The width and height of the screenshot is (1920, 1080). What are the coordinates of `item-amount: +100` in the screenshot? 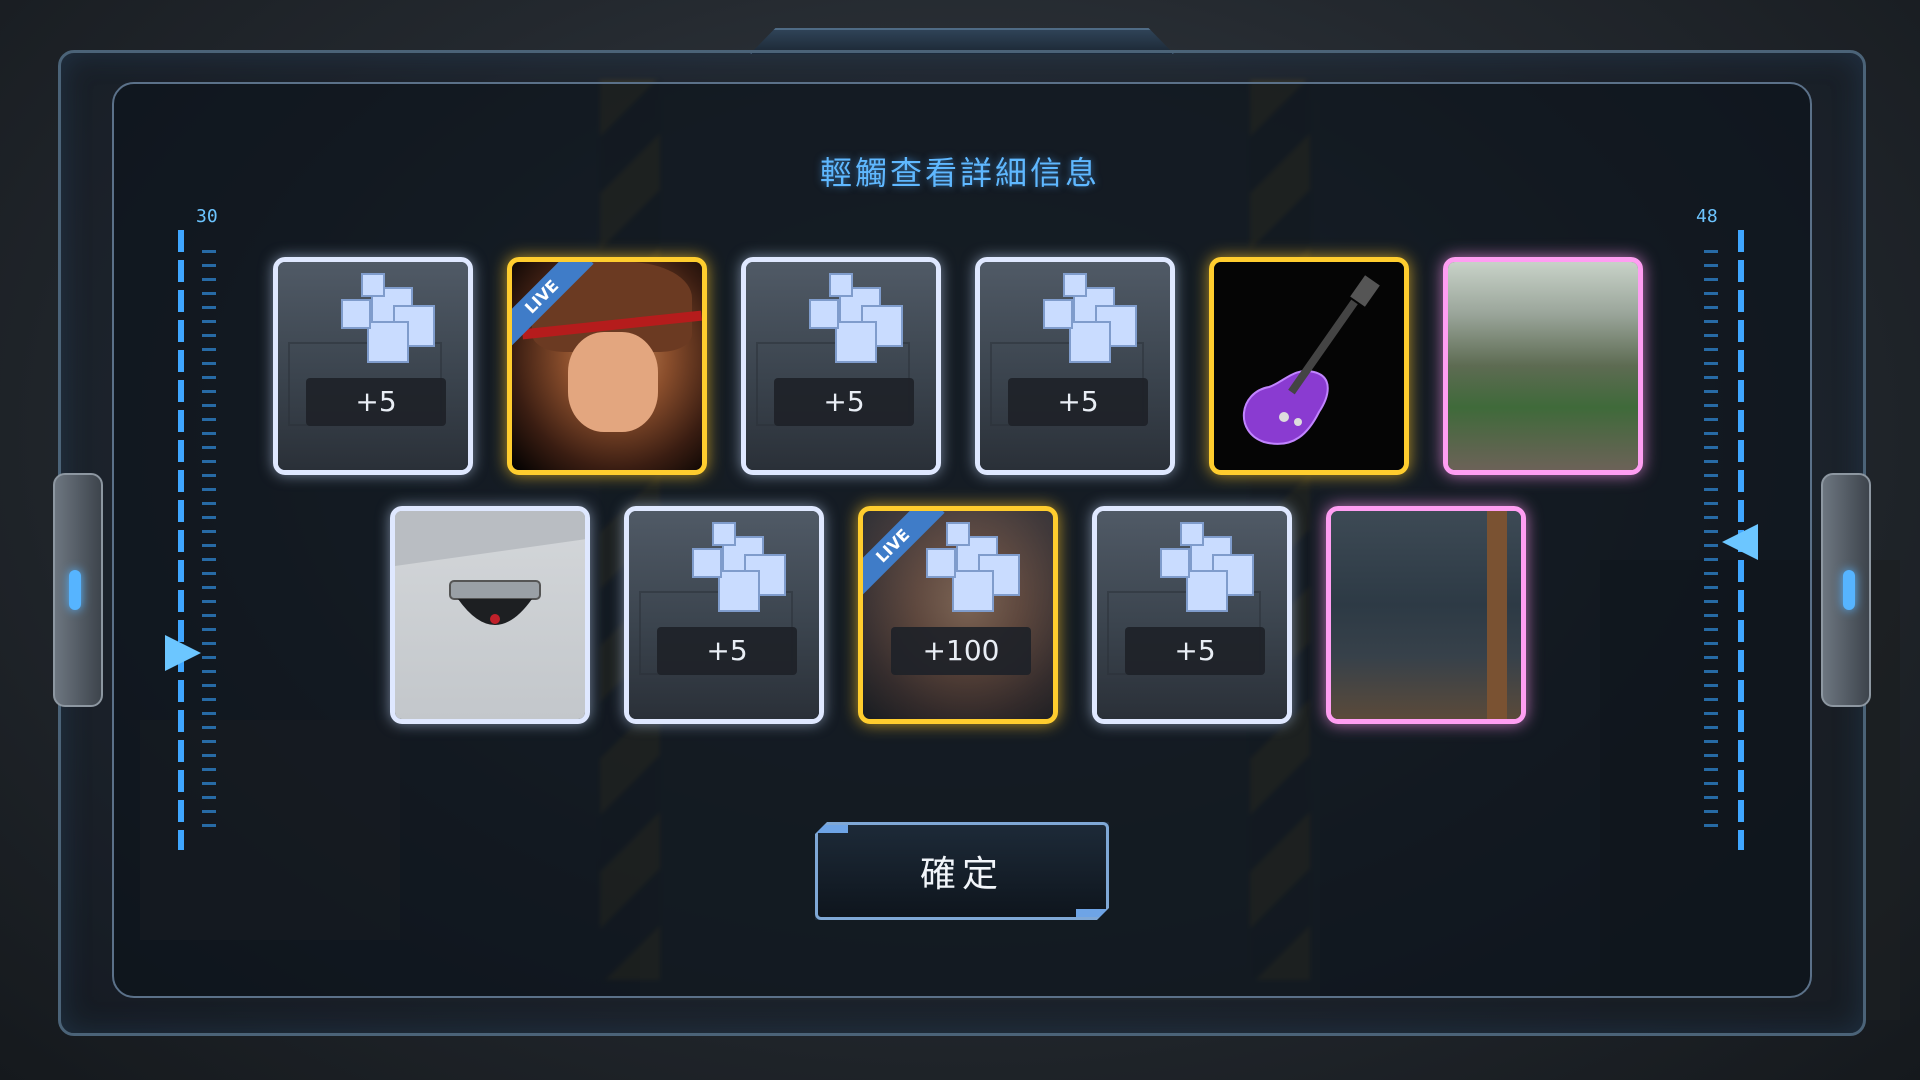 It's located at (961, 651).